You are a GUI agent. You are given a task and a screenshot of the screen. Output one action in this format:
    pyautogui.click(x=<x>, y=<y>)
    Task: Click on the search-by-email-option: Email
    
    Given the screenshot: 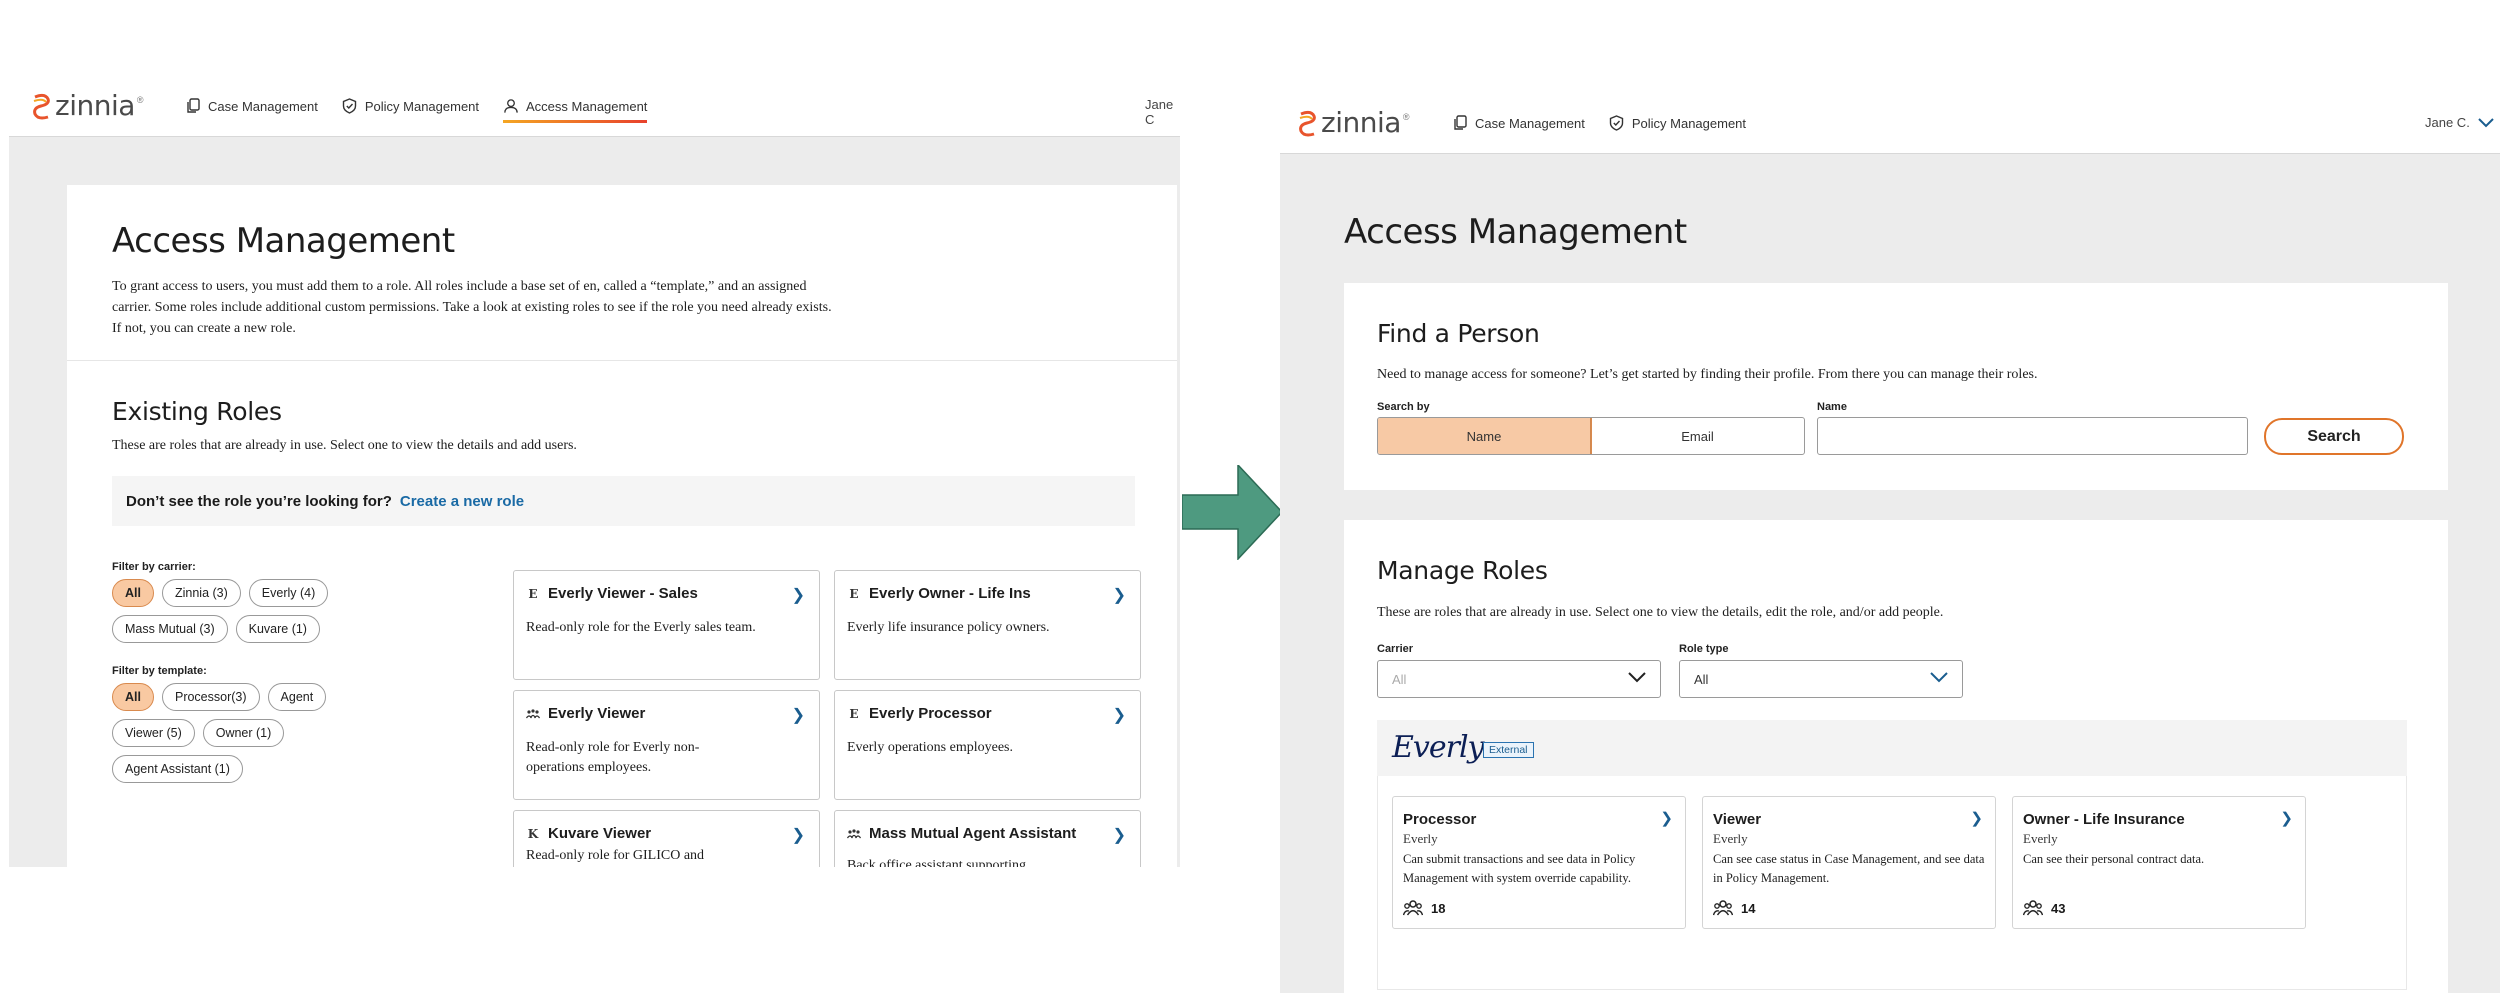 What is the action you would take?
    pyautogui.click(x=1697, y=436)
    